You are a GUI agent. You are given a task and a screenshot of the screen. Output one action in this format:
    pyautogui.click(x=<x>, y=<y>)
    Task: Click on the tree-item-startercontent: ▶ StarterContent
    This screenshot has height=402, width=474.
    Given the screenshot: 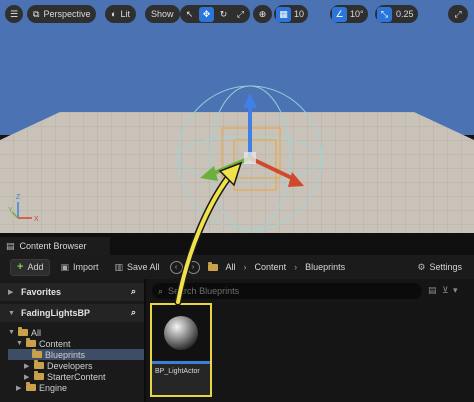 What is the action you would take?
    pyautogui.click(x=84, y=376)
    